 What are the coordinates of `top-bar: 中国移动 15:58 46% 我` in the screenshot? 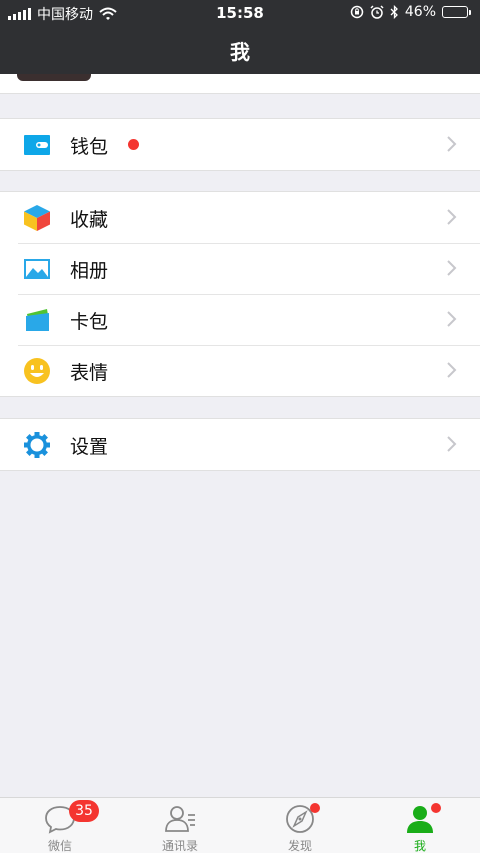 It's located at (240, 37).